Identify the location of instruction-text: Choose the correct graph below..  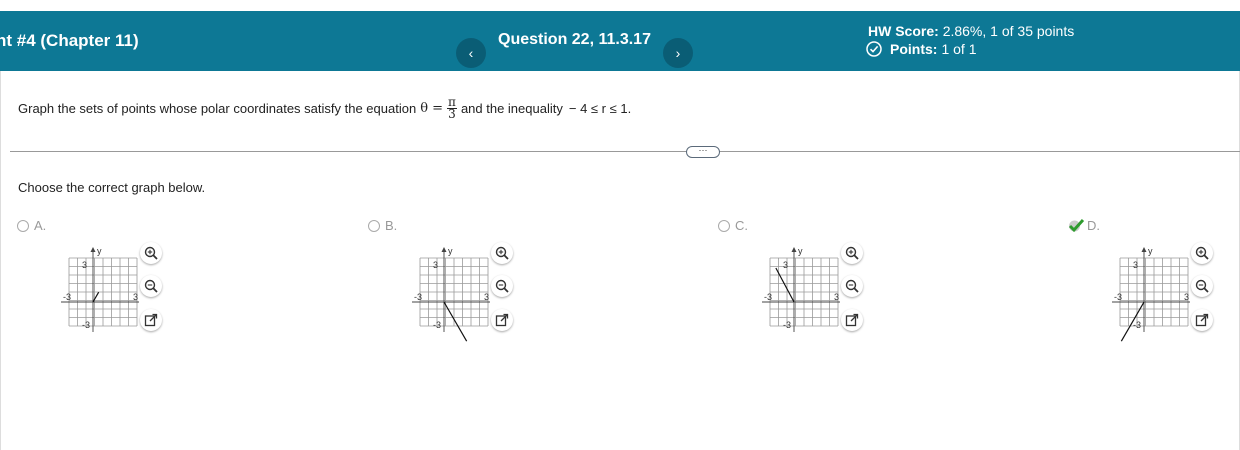
(112, 187).